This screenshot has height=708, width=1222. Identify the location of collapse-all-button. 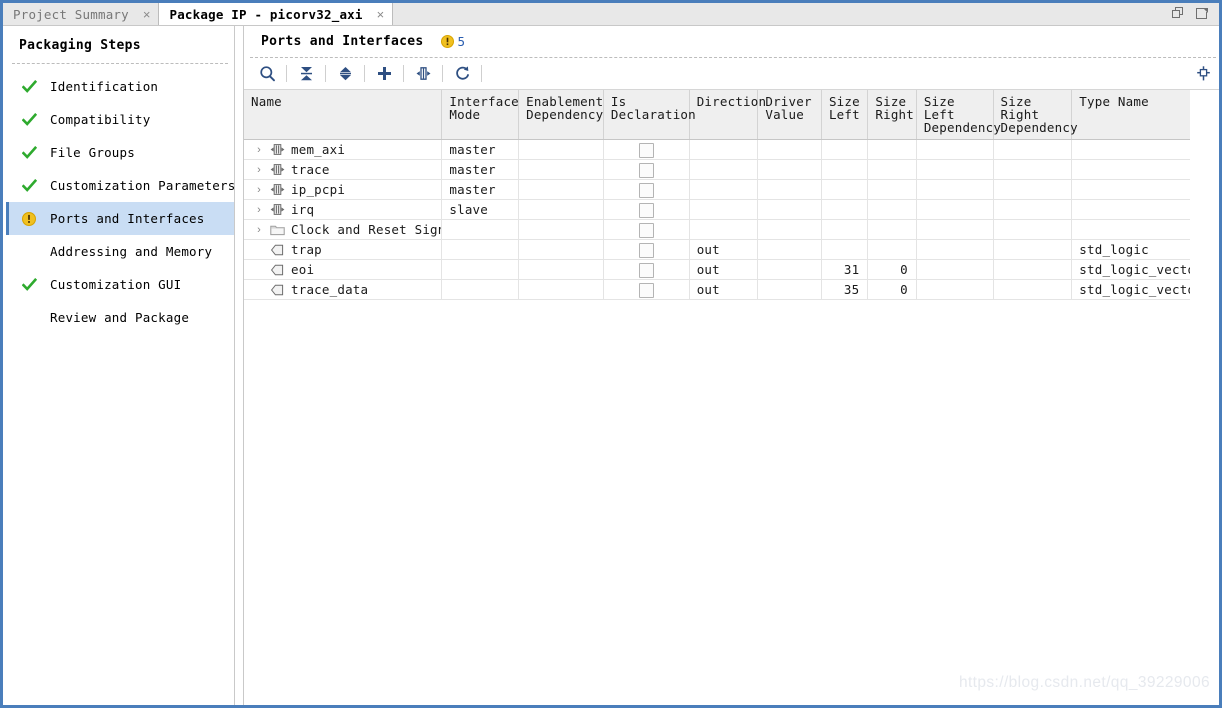
(306, 74).